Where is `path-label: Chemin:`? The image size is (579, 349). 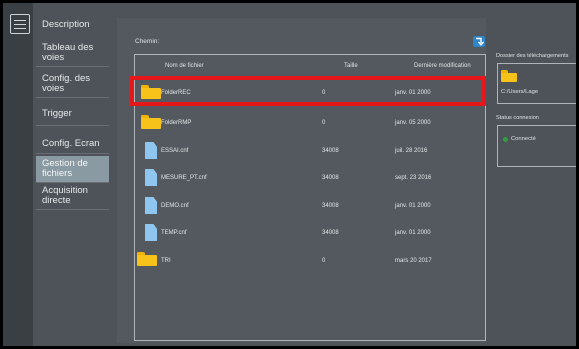
path-label: Chemin: is located at coordinates (147, 41).